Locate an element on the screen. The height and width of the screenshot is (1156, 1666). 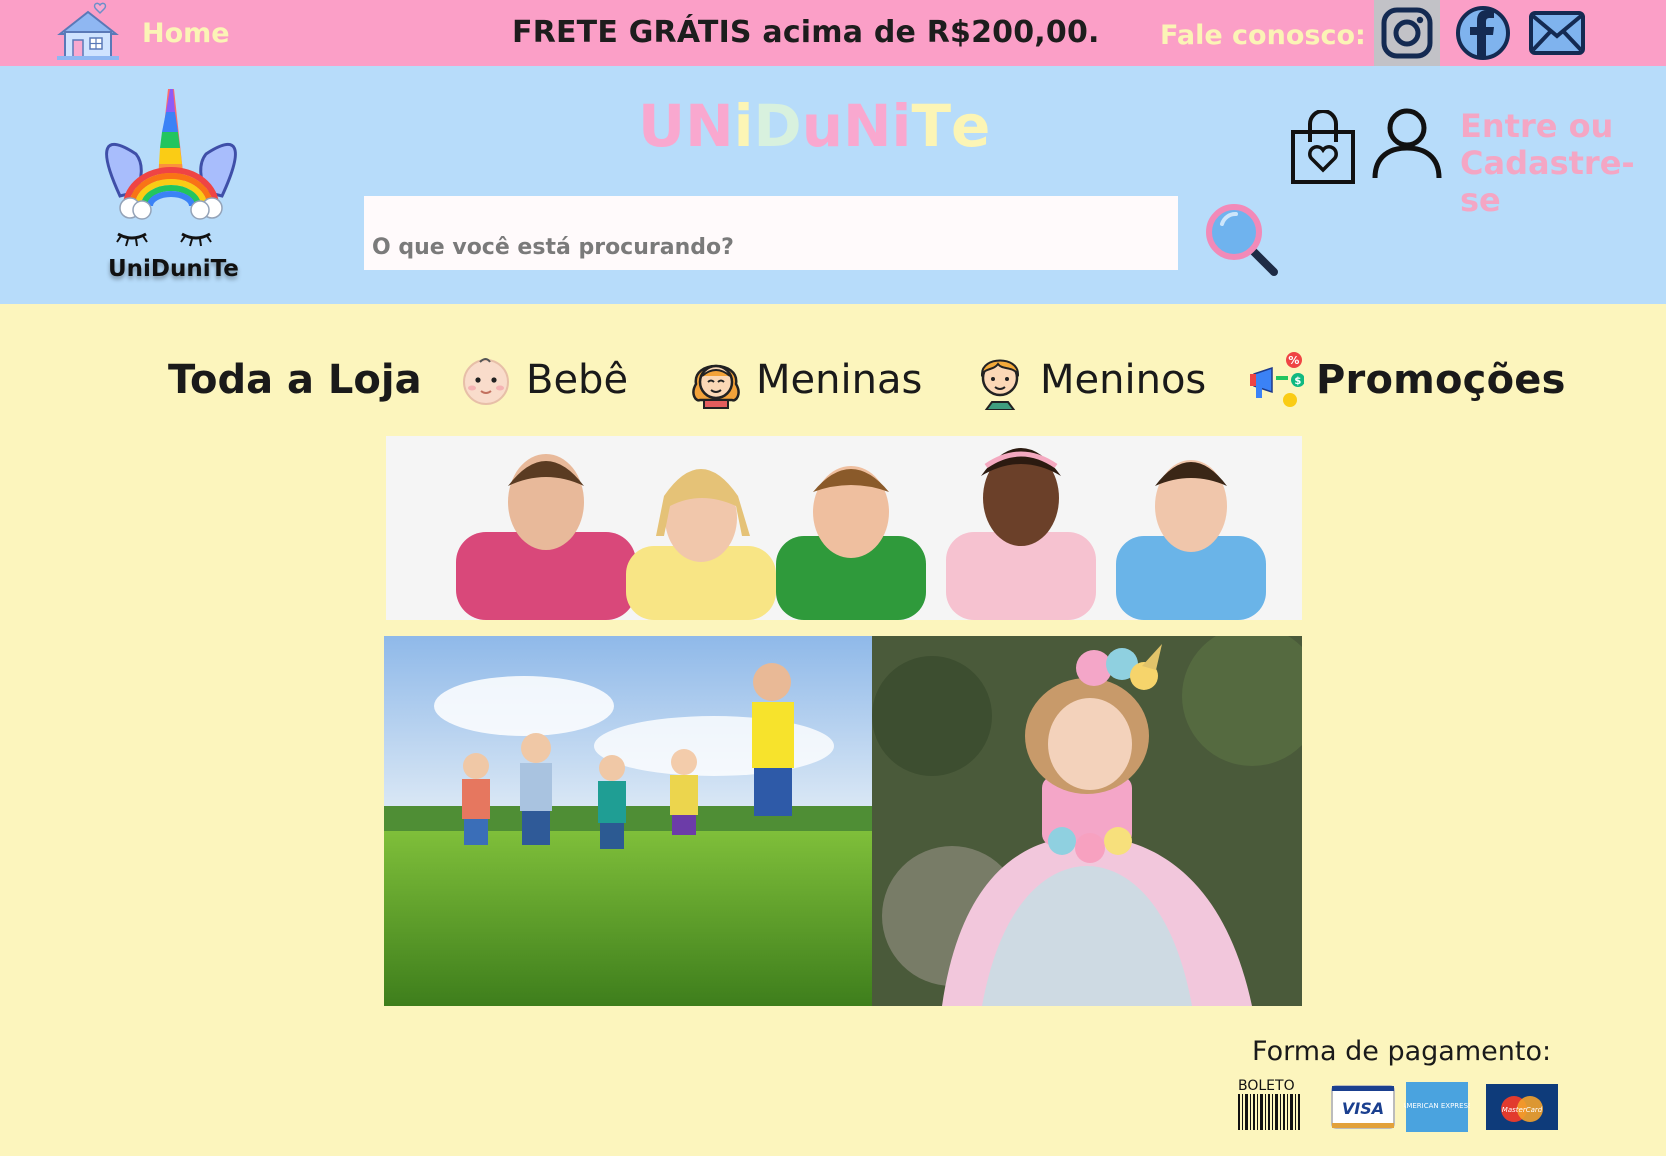
nav-all-store: Toda a Loja is located at coordinates (295, 380).